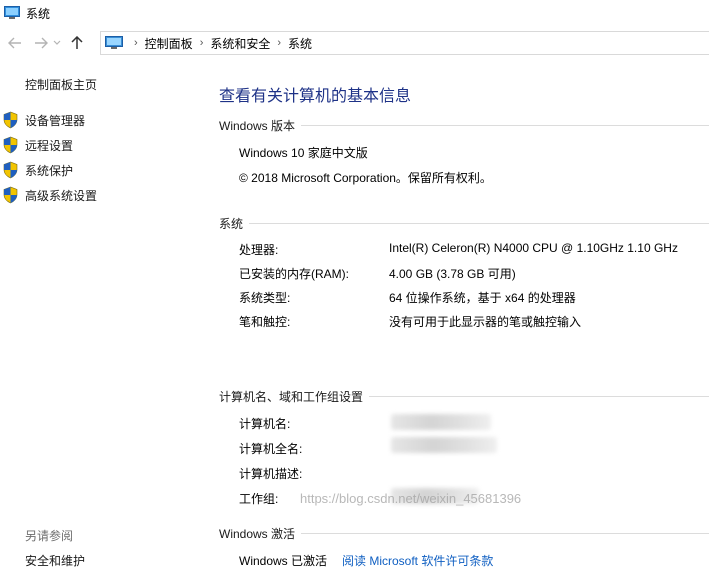 Image resolution: width=709 pixels, height=577 pixels. I want to click on system-type-label: 系统类型:, so click(265, 298).